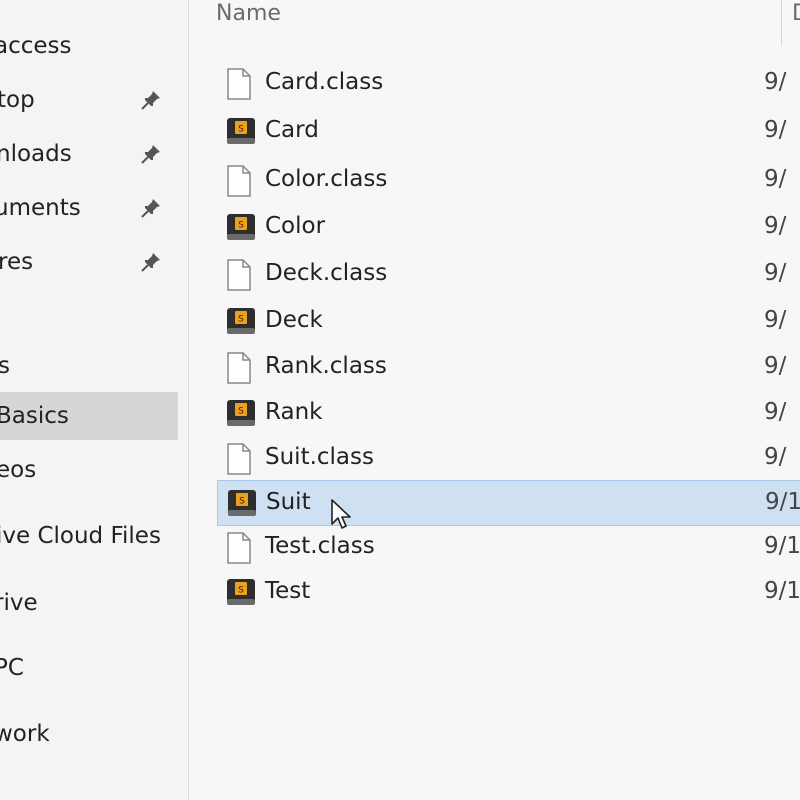  What do you see at coordinates (288, 591) in the screenshot?
I see `file-name: Test` at bounding box center [288, 591].